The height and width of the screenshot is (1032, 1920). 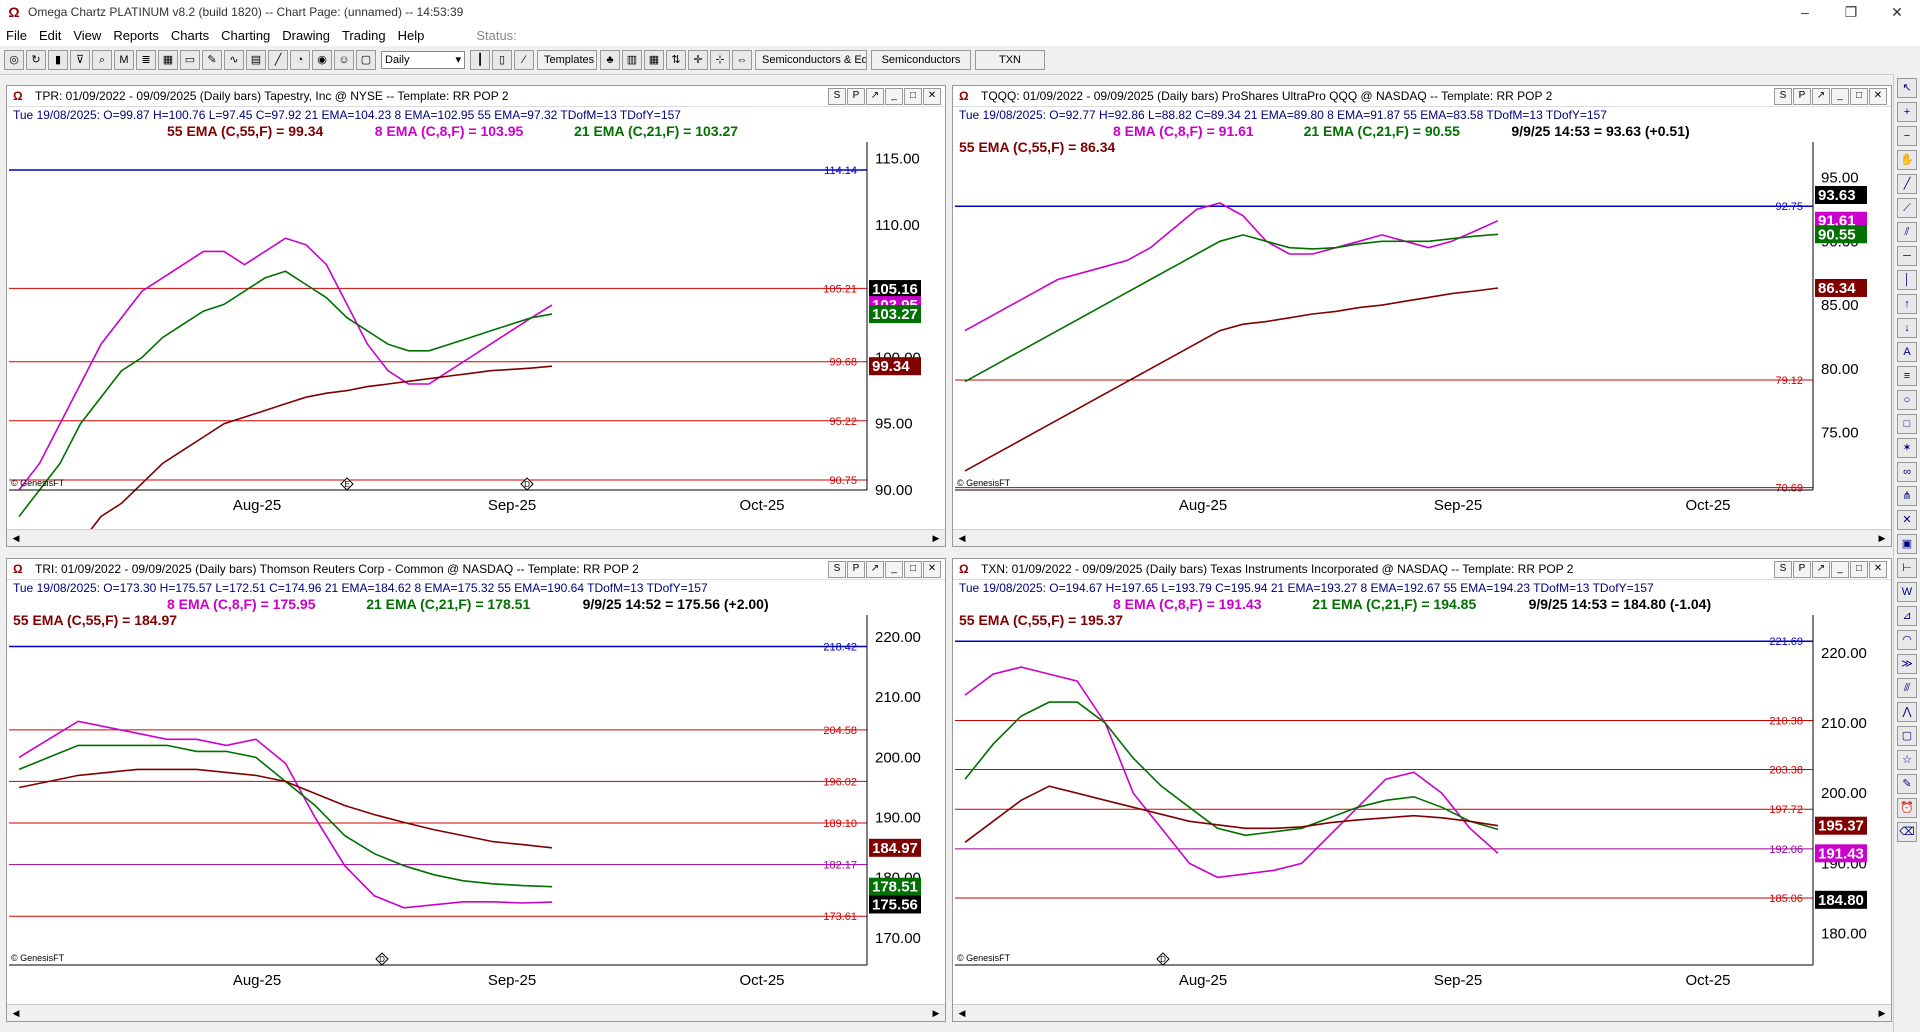 What do you see at coordinates (1907, 304) in the screenshot?
I see `arrow-up-icon: ↑` at bounding box center [1907, 304].